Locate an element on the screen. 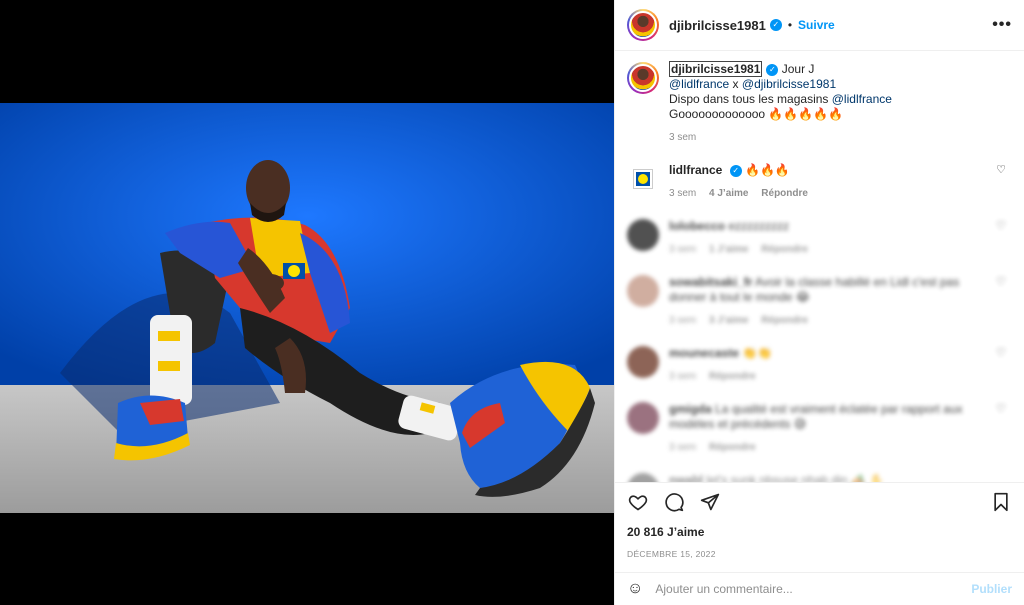 The width and height of the screenshot is (1024, 605). comment-text: ezzzzzzzzz is located at coordinates (759, 226).